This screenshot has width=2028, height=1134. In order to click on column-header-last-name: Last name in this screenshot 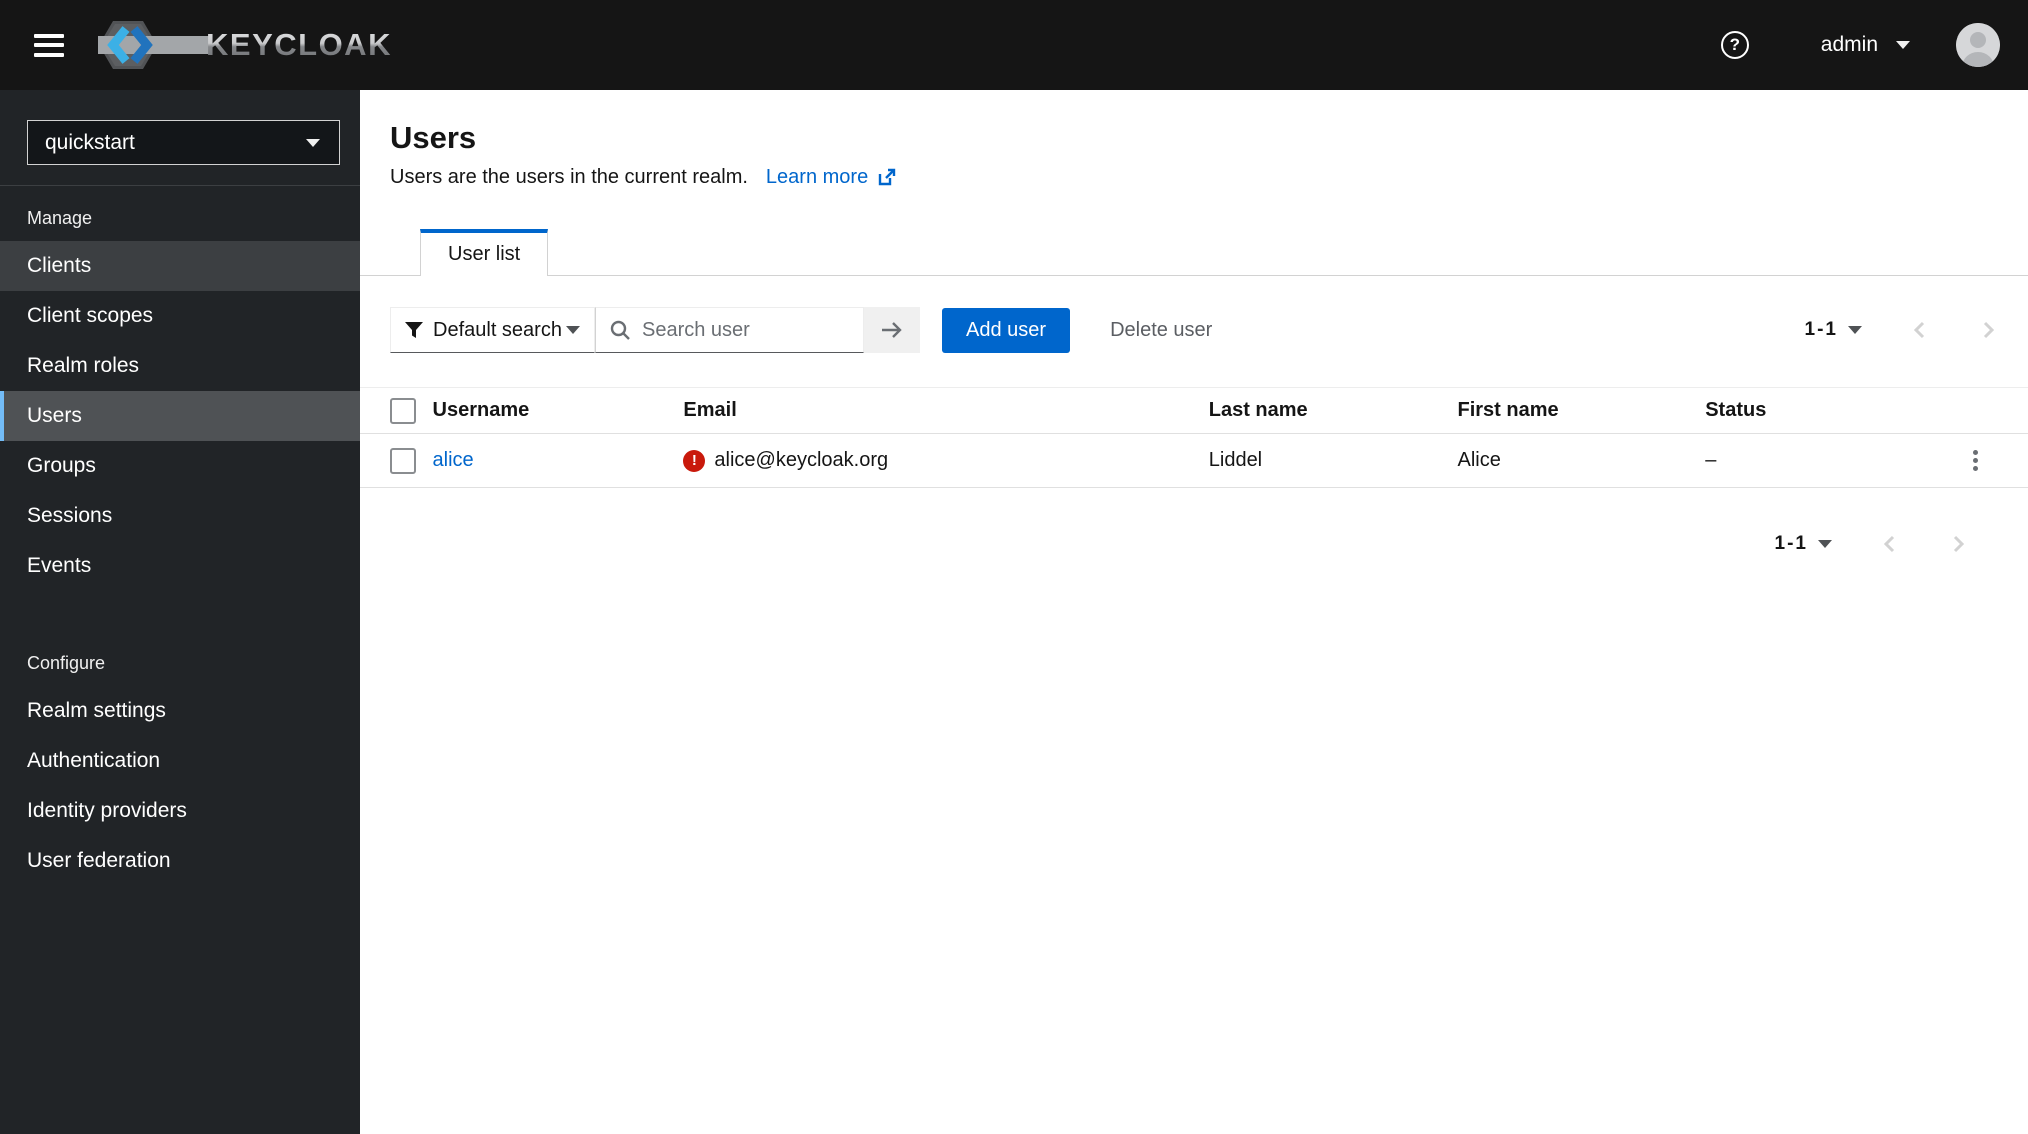, I will do `click(1333, 410)`.